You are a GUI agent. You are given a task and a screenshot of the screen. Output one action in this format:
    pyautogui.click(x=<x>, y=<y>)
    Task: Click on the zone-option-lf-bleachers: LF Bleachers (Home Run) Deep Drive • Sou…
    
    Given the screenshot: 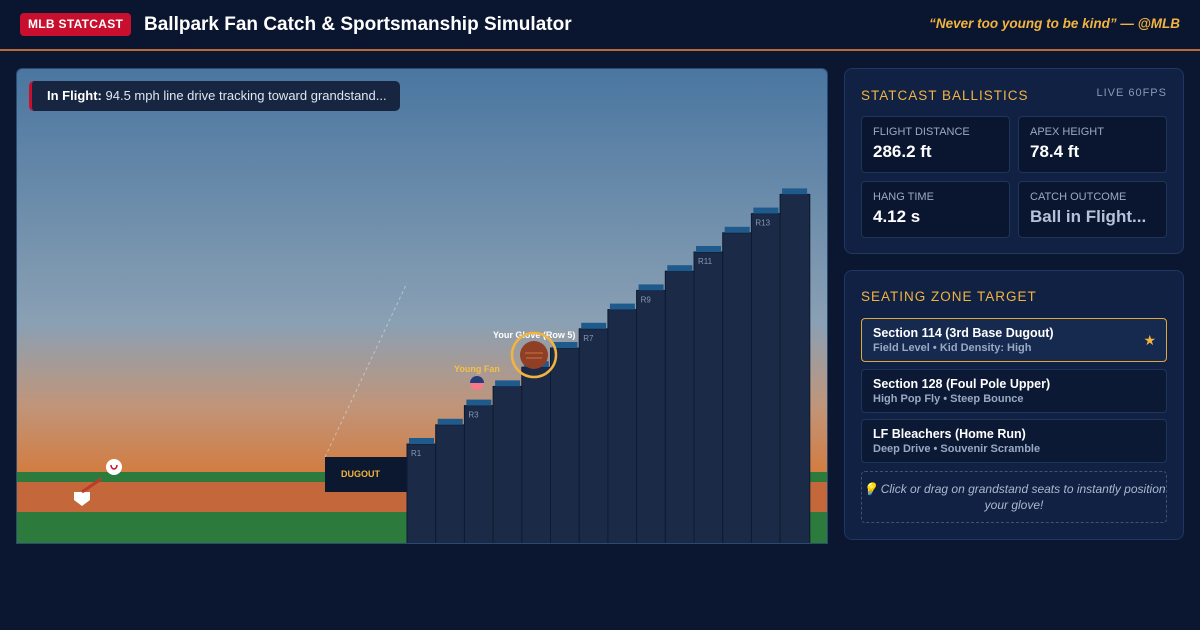 What is the action you would take?
    pyautogui.click(x=1014, y=441)
    